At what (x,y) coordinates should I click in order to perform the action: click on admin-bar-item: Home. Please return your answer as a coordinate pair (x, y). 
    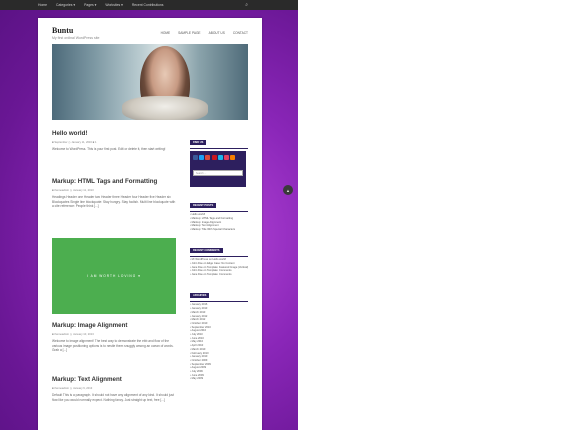
    Looking at the image, I should click on (42, 5).